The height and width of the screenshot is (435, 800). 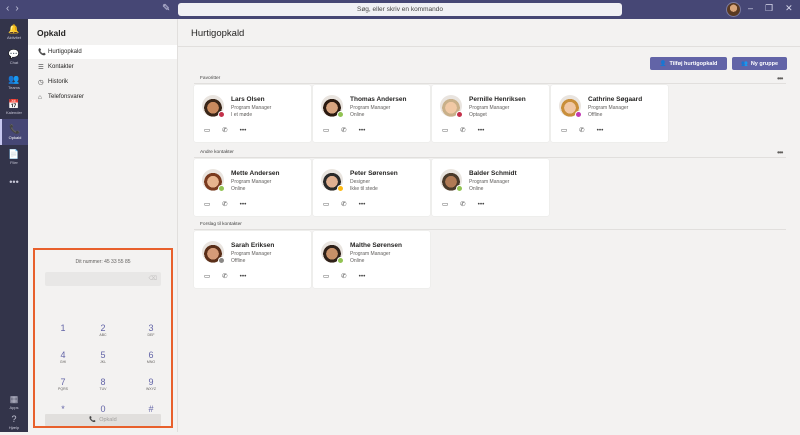 I want to click on key-digit: 1, so click(x=63, y=328).